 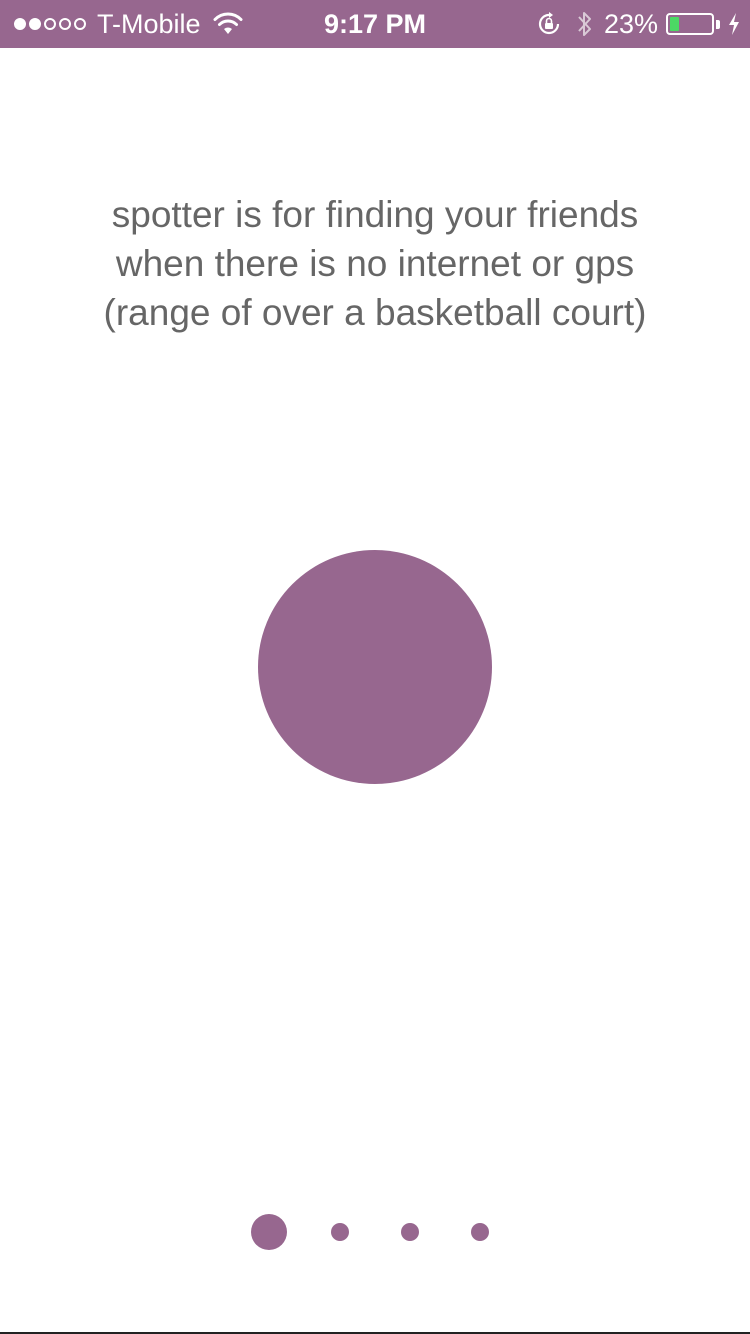 I want to click on description-line-1: spotter is for finding your friends, so click(x=375, y=214).